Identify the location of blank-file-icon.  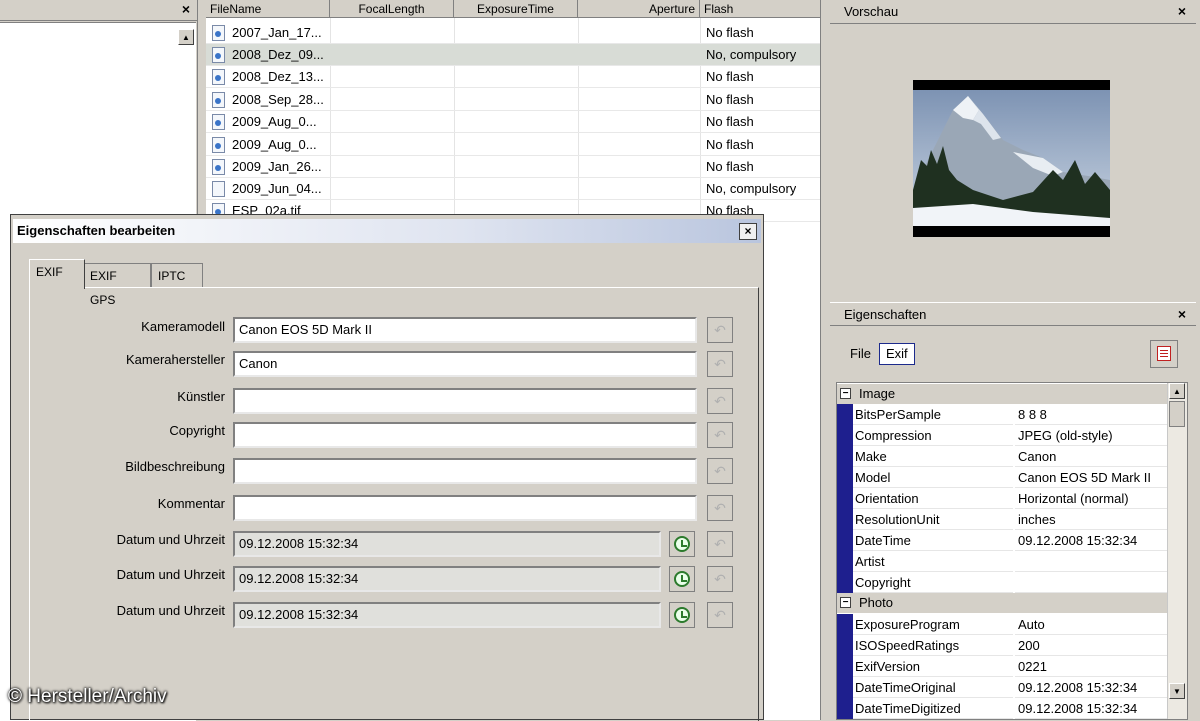
(218, 189).